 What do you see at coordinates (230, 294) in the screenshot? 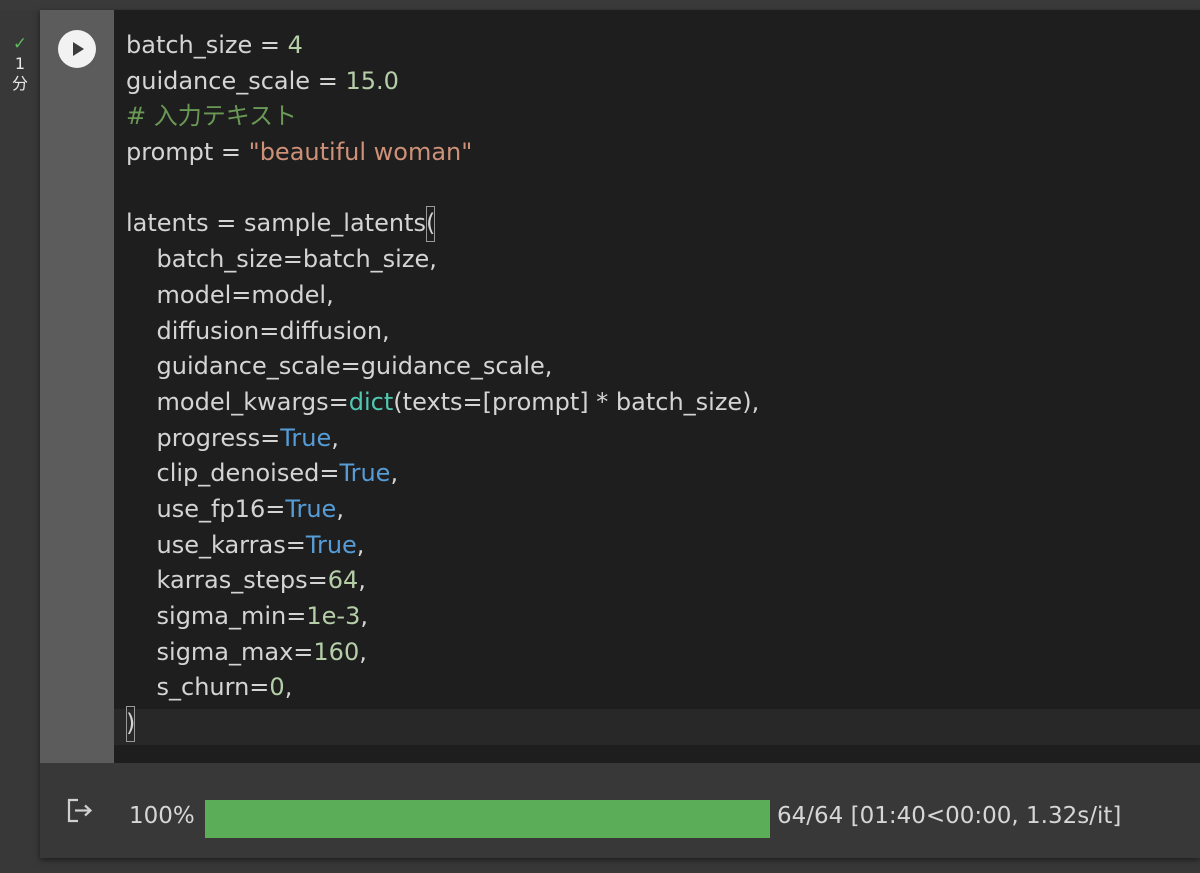
I see `code-line: model=model,` at bounding box center [230, 294].